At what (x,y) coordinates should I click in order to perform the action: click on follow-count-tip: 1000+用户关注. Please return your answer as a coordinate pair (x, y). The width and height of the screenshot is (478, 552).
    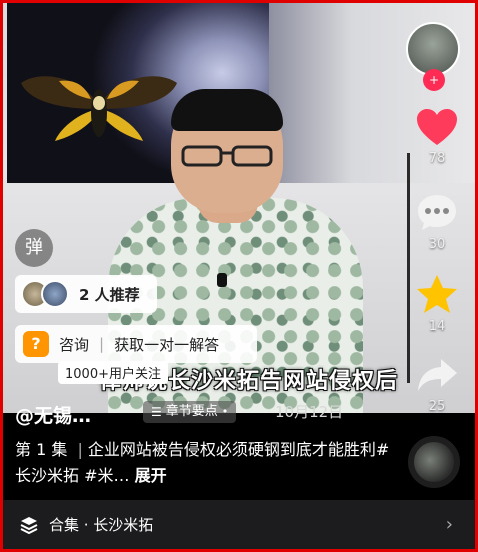
    Looking at the image, I should click on (113, 372).